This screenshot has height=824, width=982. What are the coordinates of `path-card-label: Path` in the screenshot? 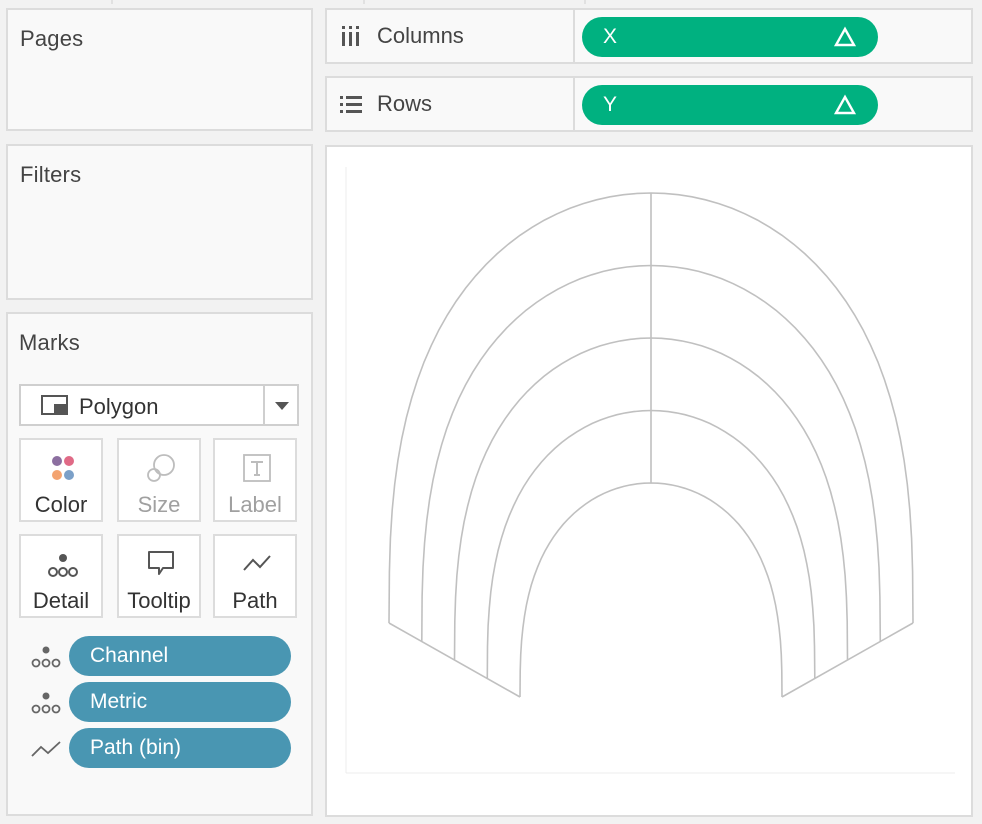 It's located at (255, 600).